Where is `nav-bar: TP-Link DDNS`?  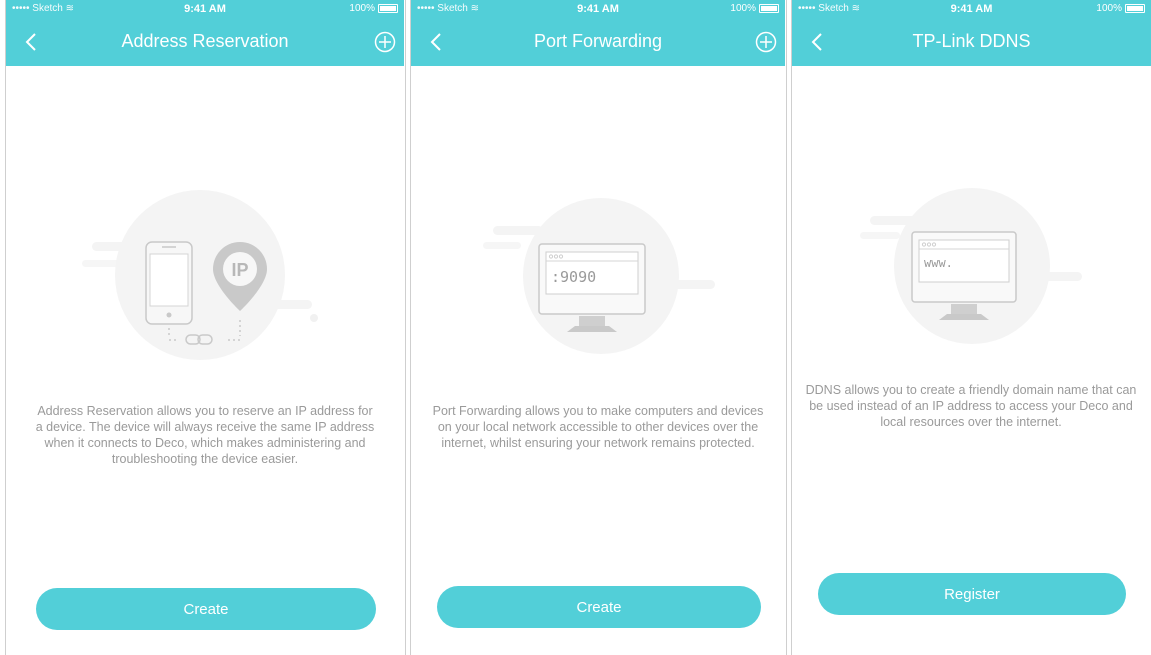
nav-bar: TP-Link DDNS is located at coordinates (971, 42).